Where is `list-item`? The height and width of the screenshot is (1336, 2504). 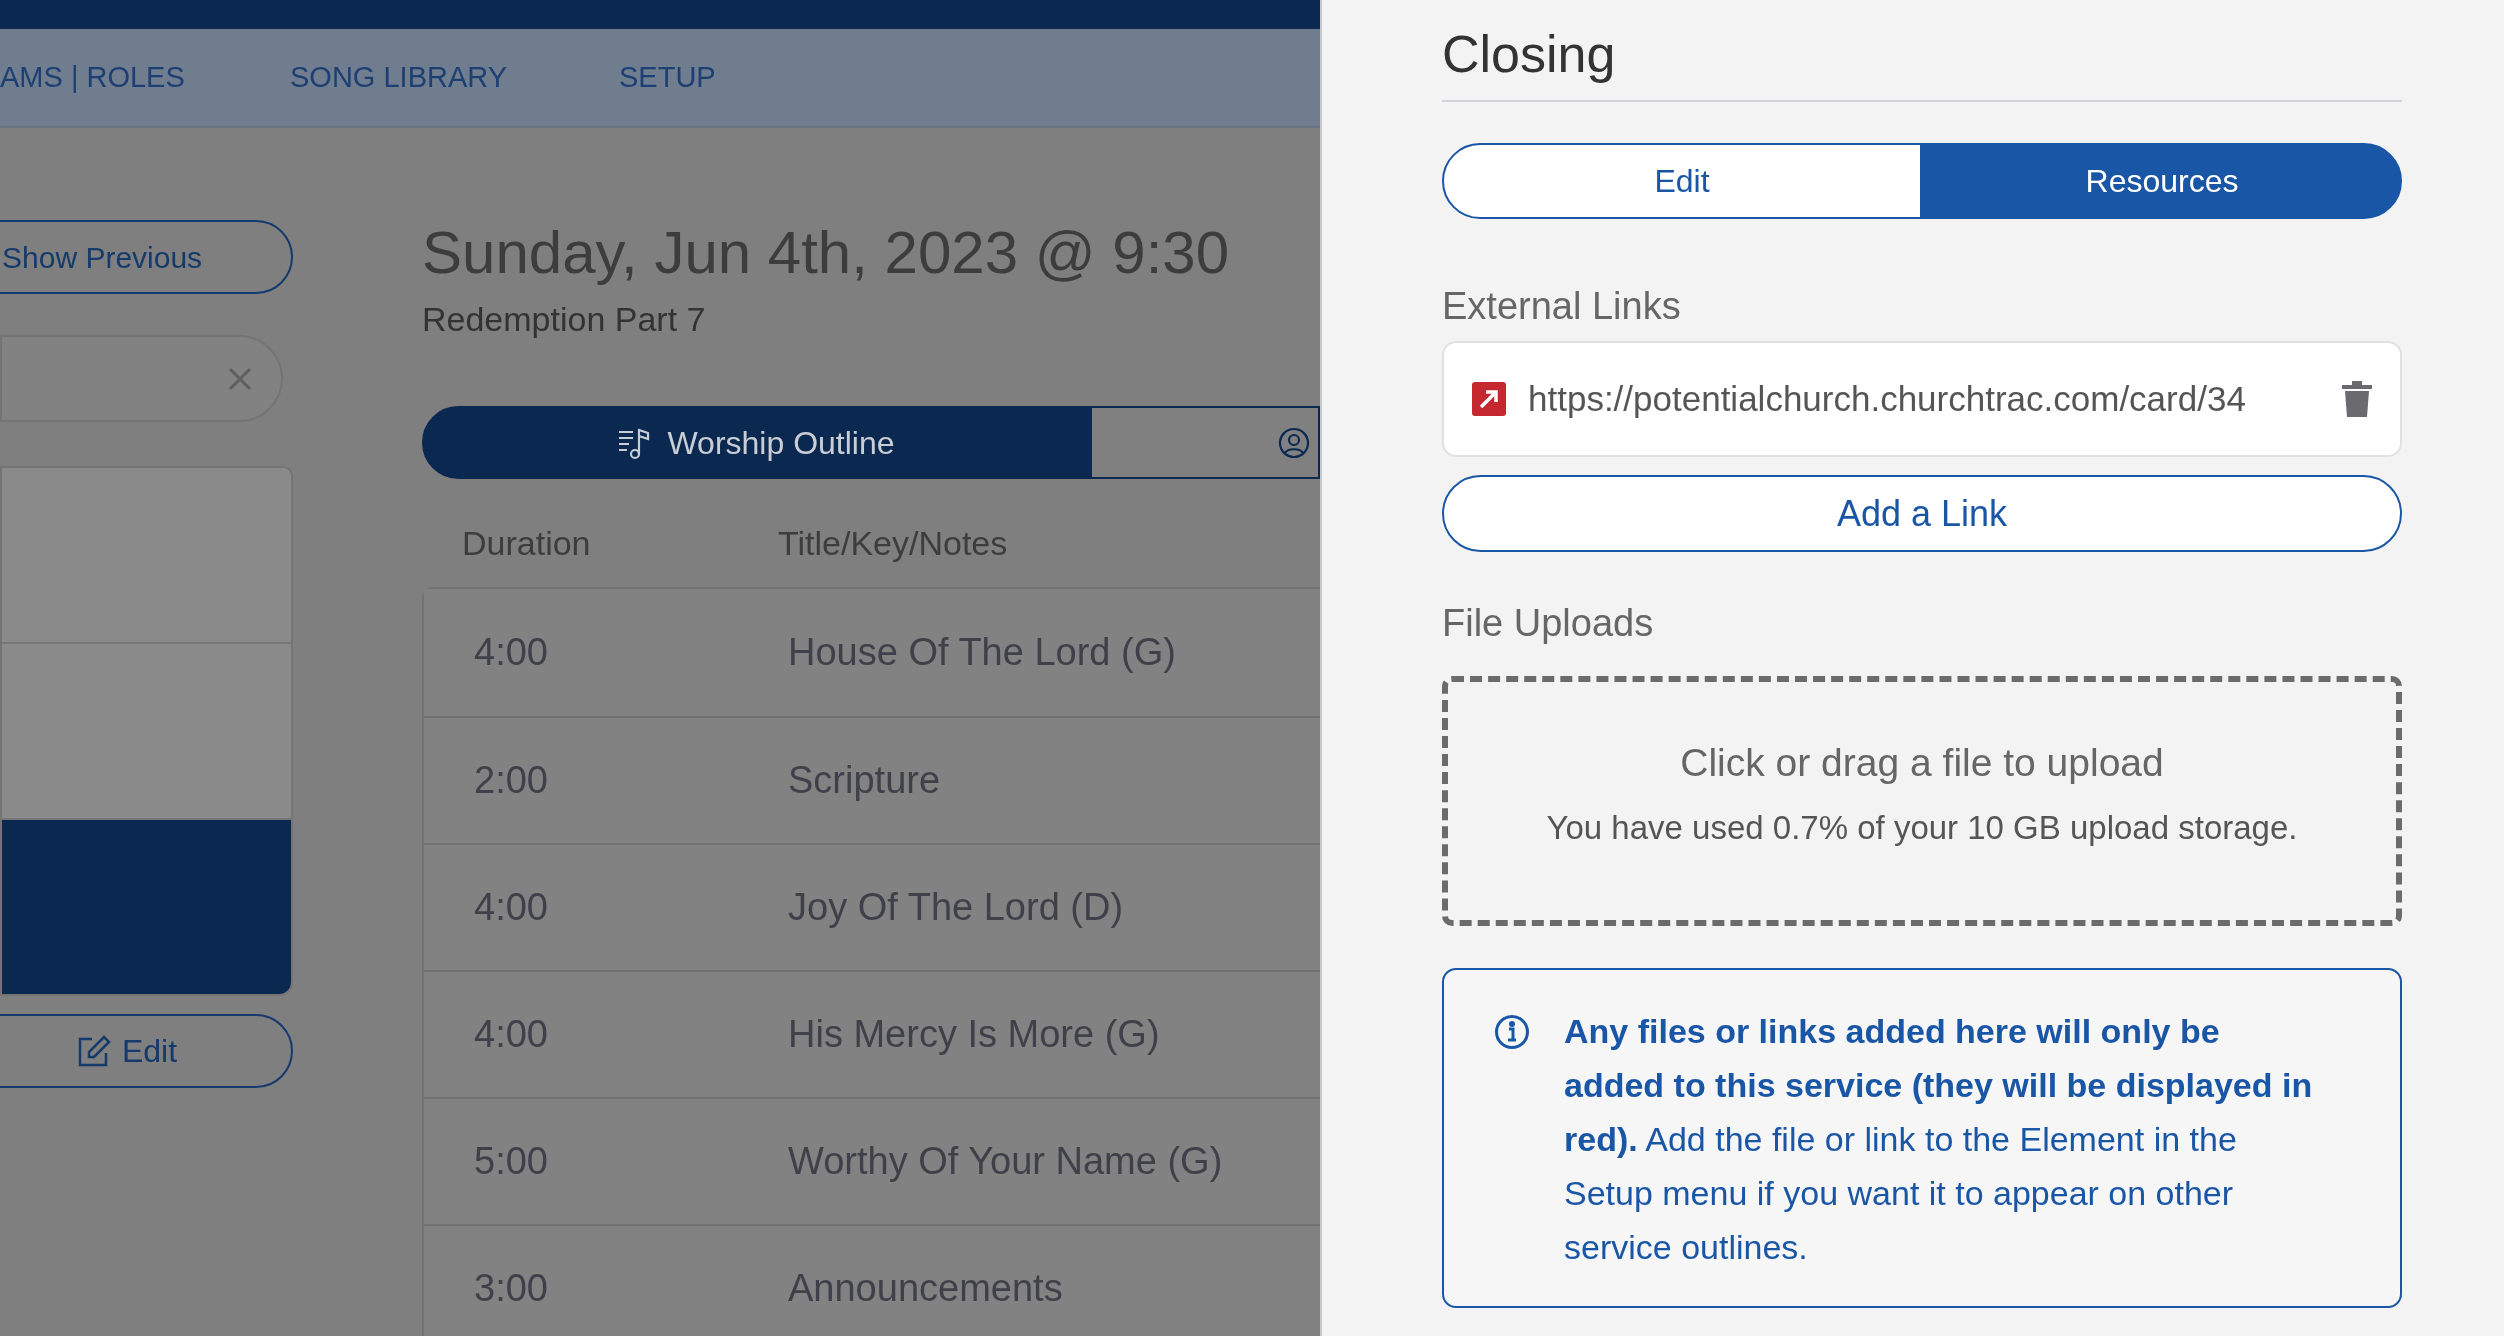 list-item is located at coordinates (146, 906).